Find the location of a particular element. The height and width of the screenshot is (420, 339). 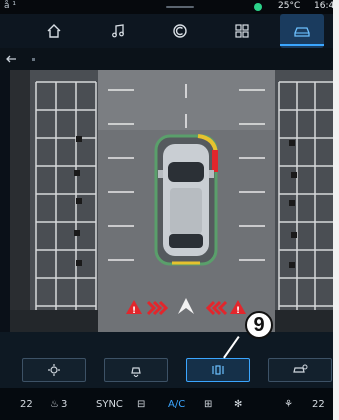

page-margin is located at coordinates (336, 210).